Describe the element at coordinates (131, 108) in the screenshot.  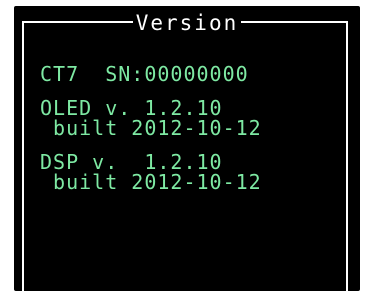
I see `oled-version-line: OLED v. 1.2.10` at that location.